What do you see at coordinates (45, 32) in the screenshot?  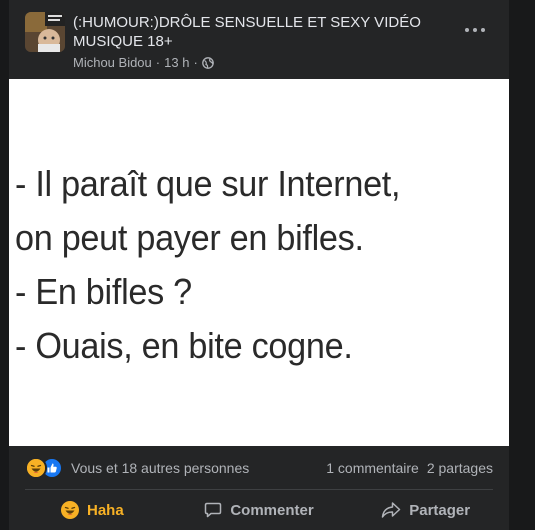 I see `group-avatar` at bounding box center [45, 32].